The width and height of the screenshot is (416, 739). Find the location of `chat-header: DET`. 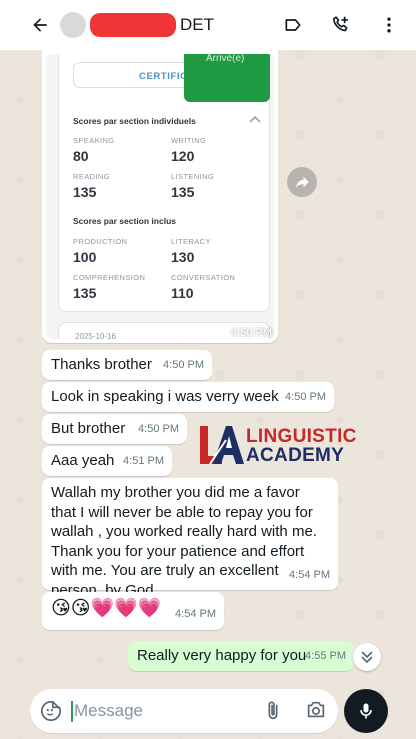

chat-header: DET is located at coordinates (208, 25).